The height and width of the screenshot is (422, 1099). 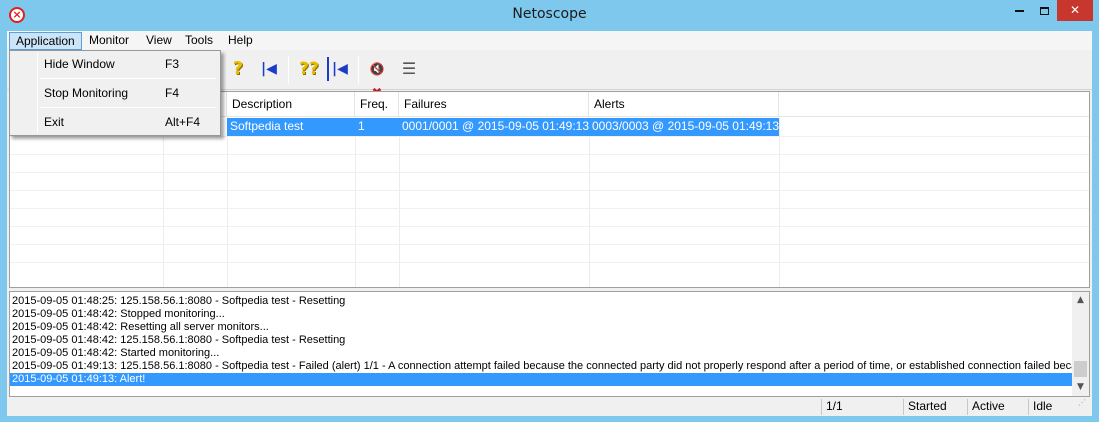 What do you see at coordinates (377, 79) in the screenshot?
I see `mute-alert-icon: 🔇✖` at bounding box center [377, 79].